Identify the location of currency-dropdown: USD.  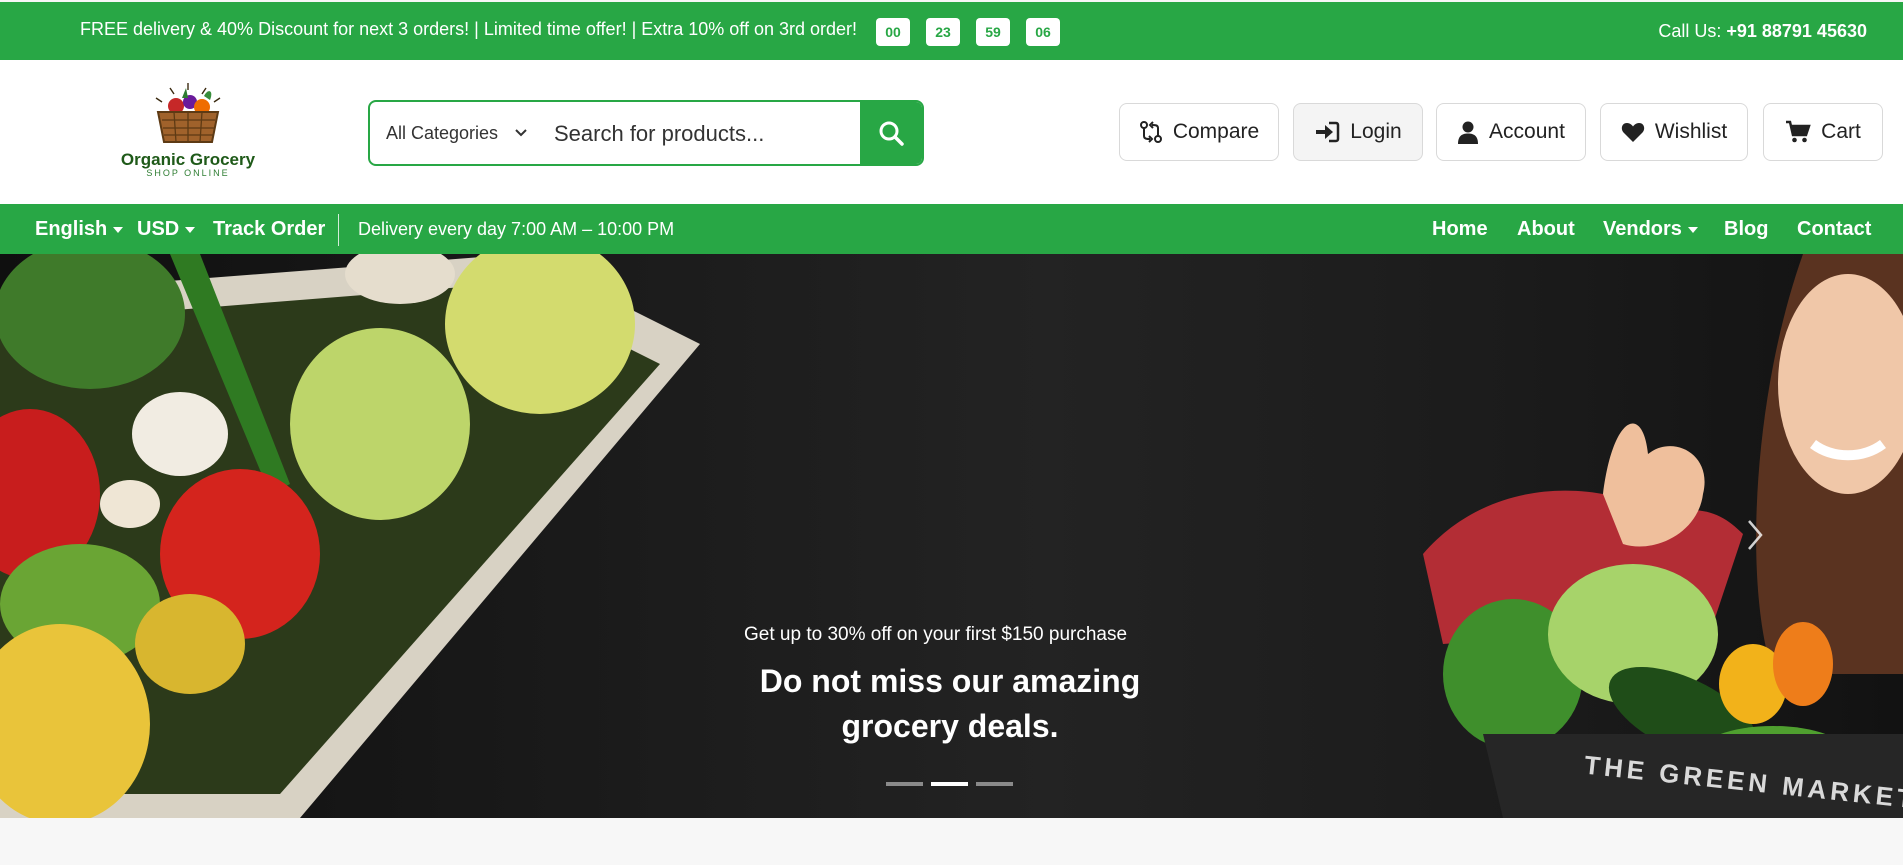
(166, 229).